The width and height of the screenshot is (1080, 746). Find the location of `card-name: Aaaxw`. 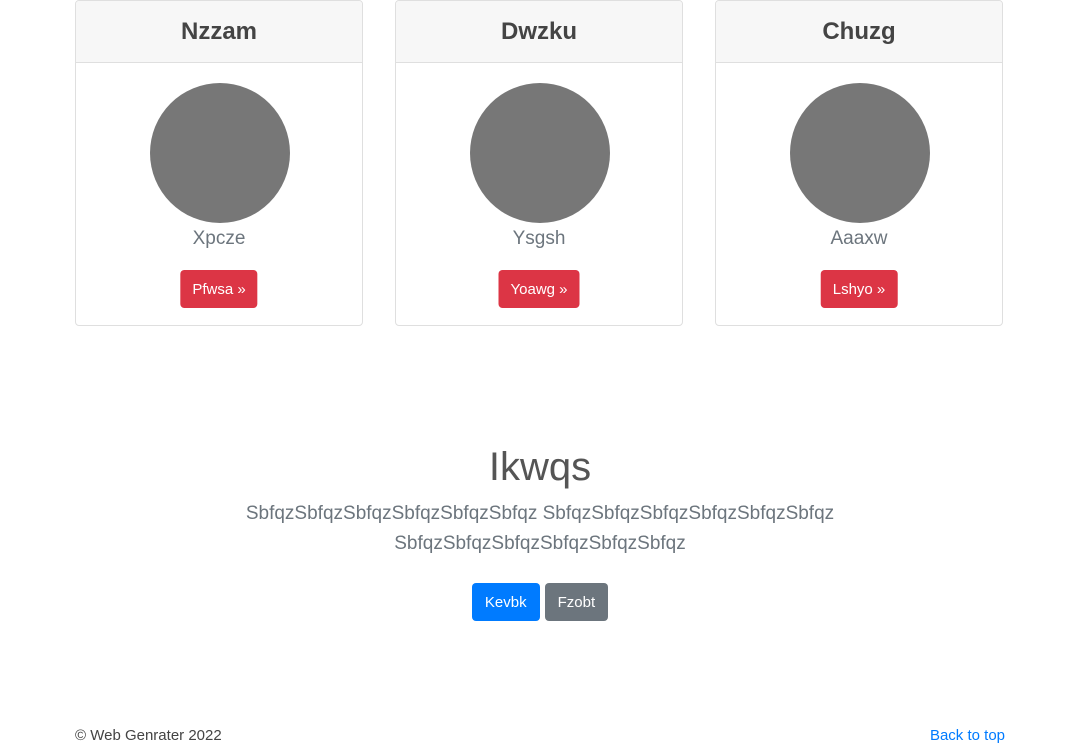

card-name: Aaaxw is located at coordinates (859, 238).